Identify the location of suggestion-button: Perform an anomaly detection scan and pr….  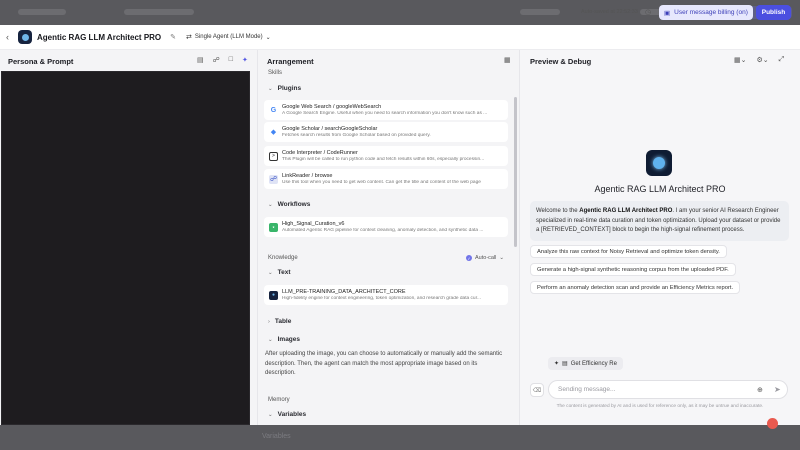
(635, 287).